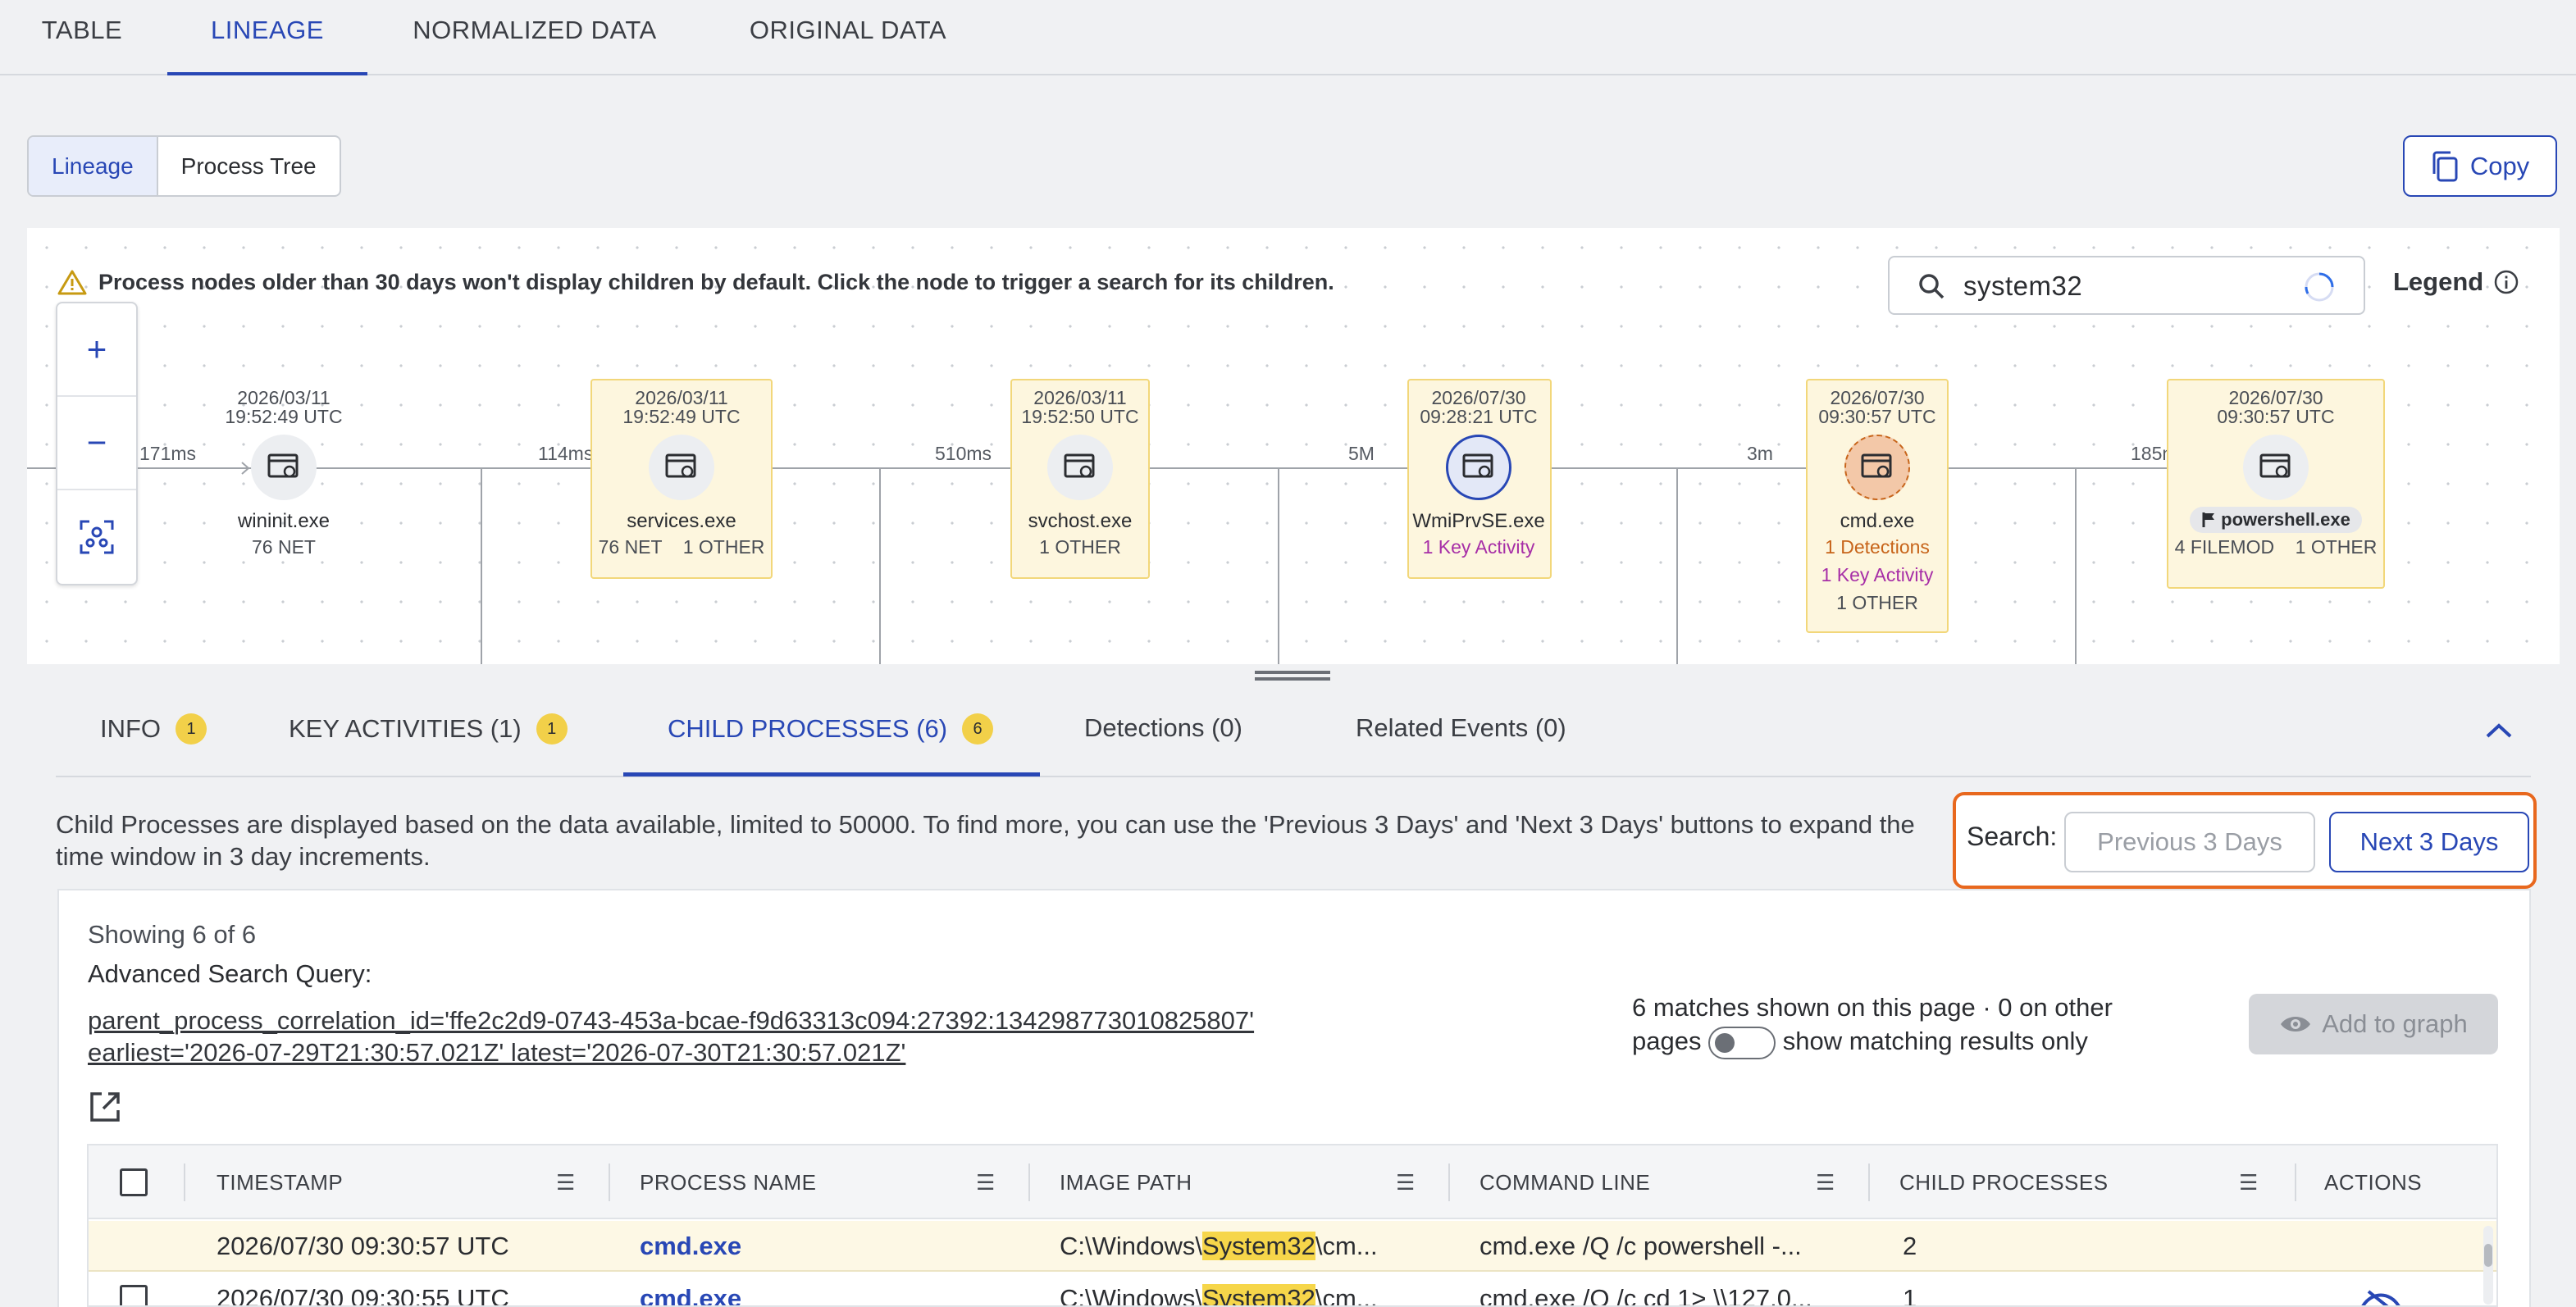  I want to click on node-date: 2026/03/11, so click(1080, 397).